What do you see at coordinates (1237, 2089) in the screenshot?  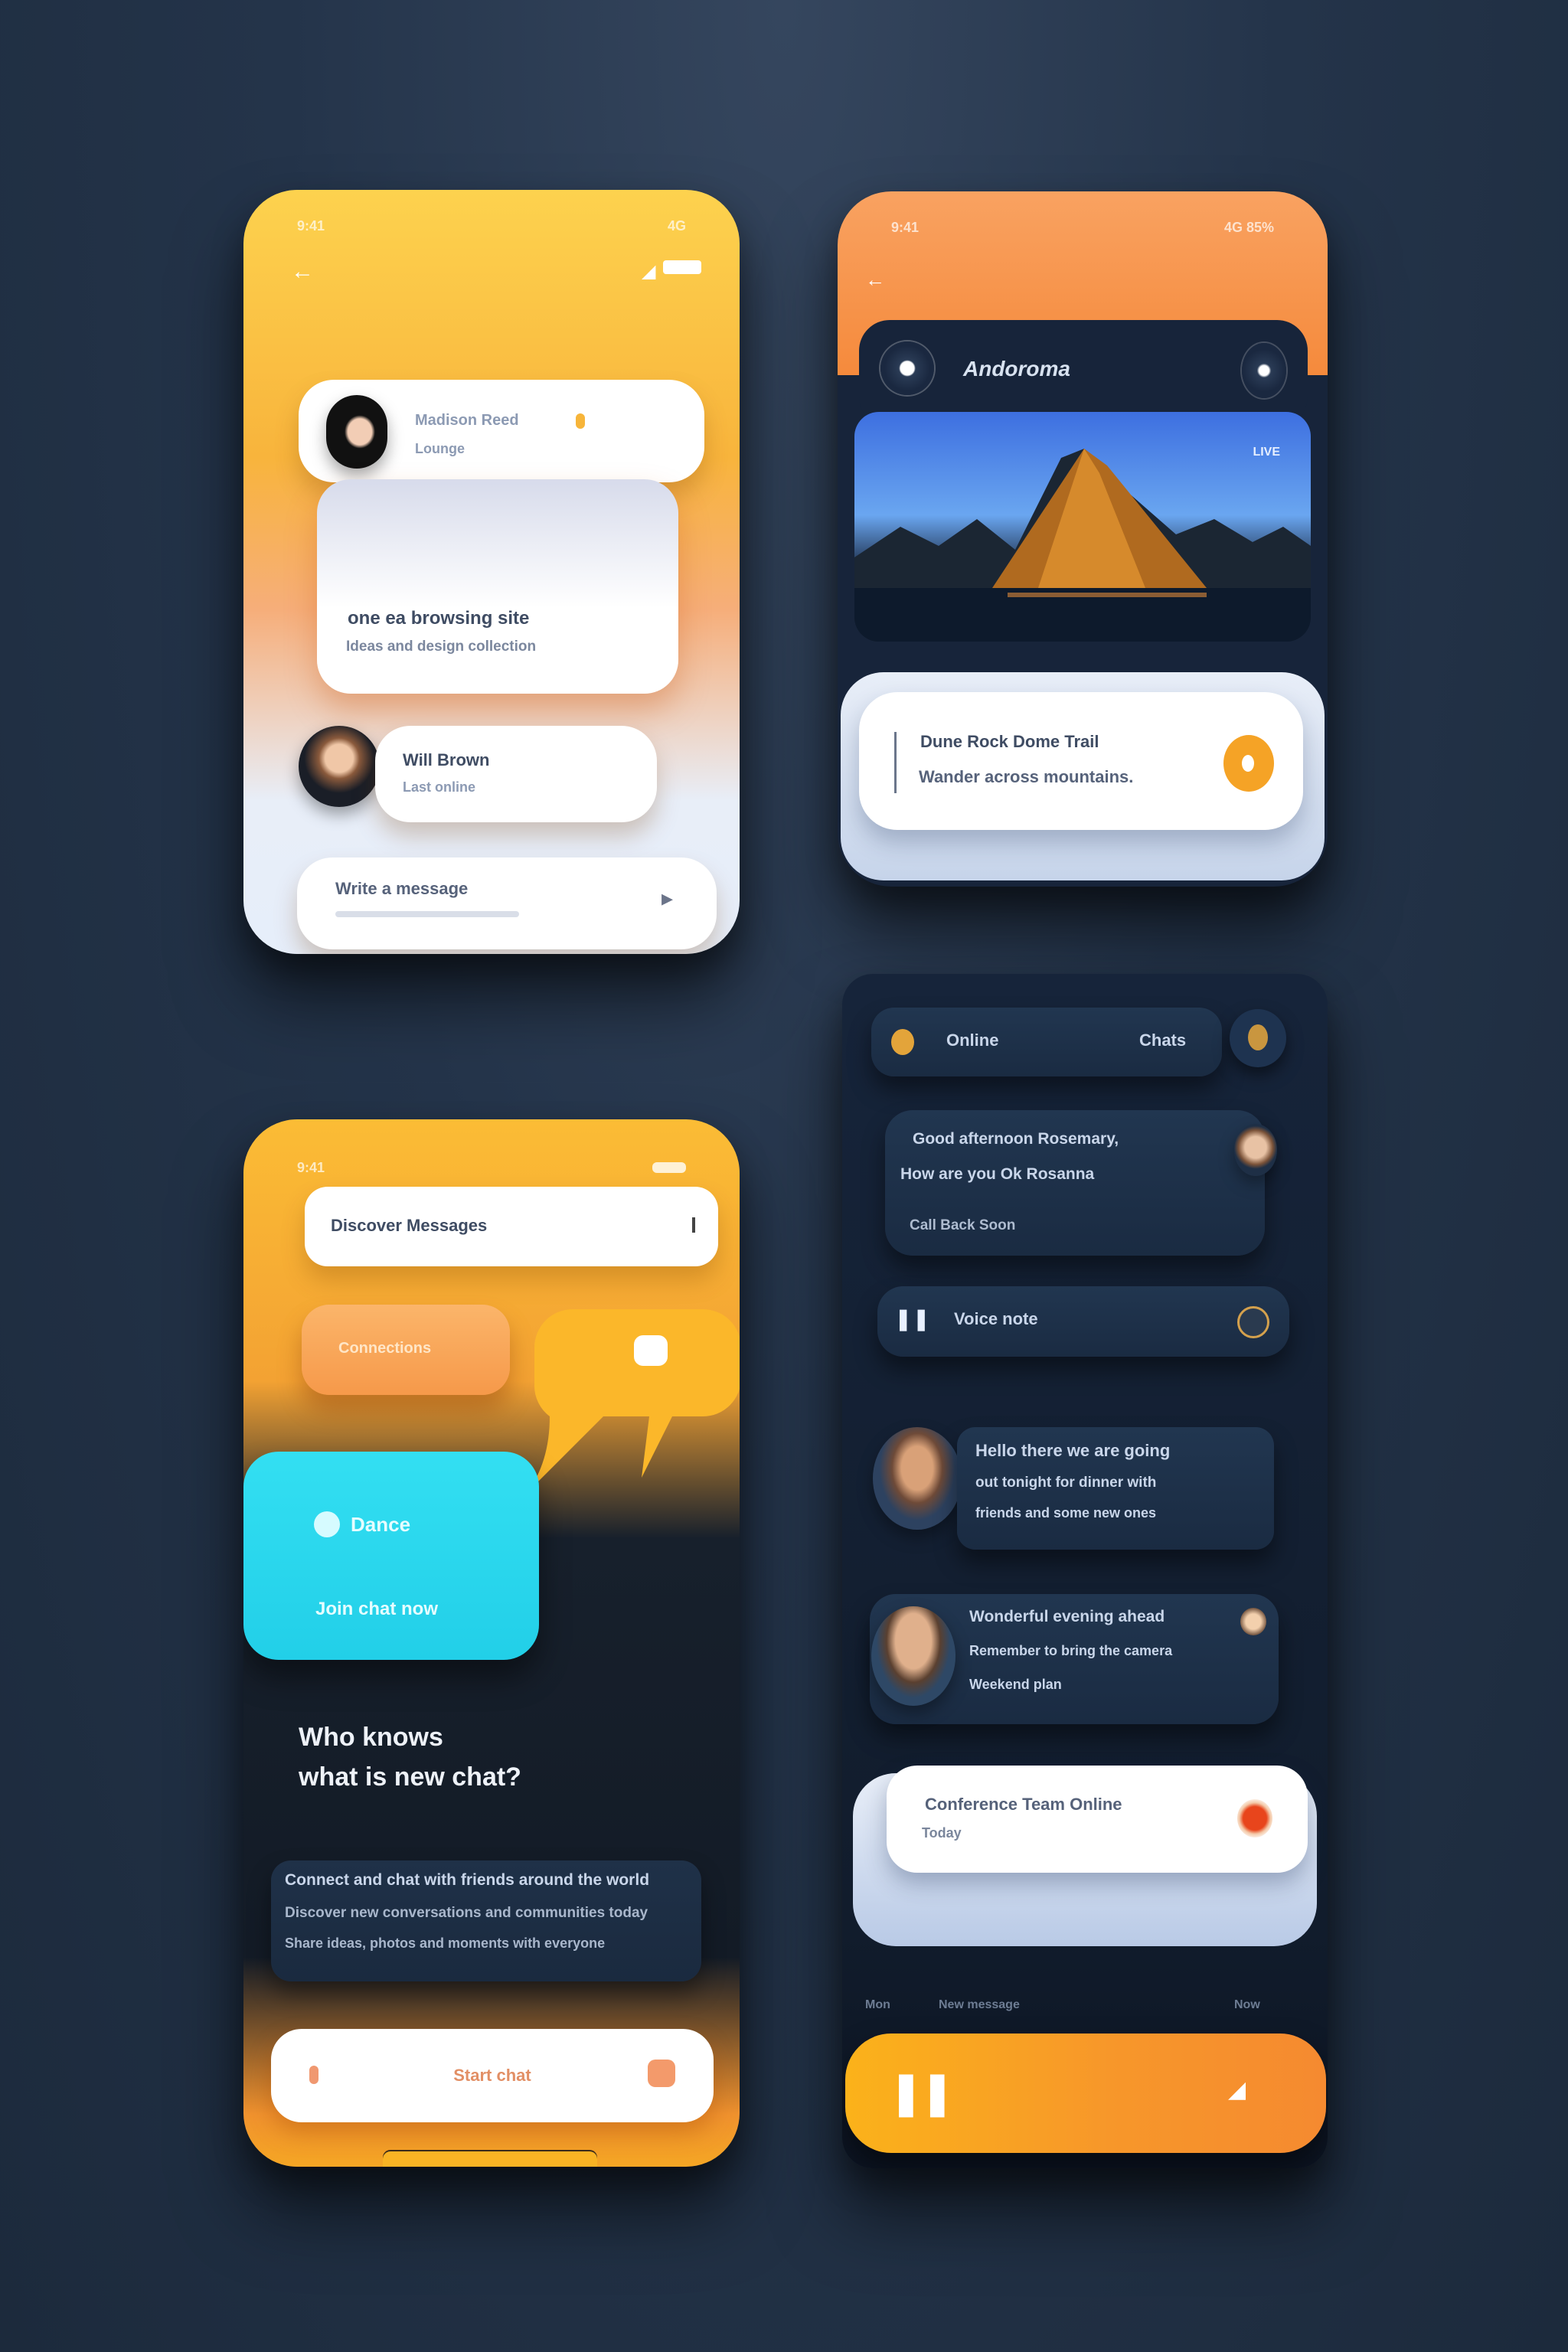 I see `like-icon: ◢` at bounding box center [1237, 2089].